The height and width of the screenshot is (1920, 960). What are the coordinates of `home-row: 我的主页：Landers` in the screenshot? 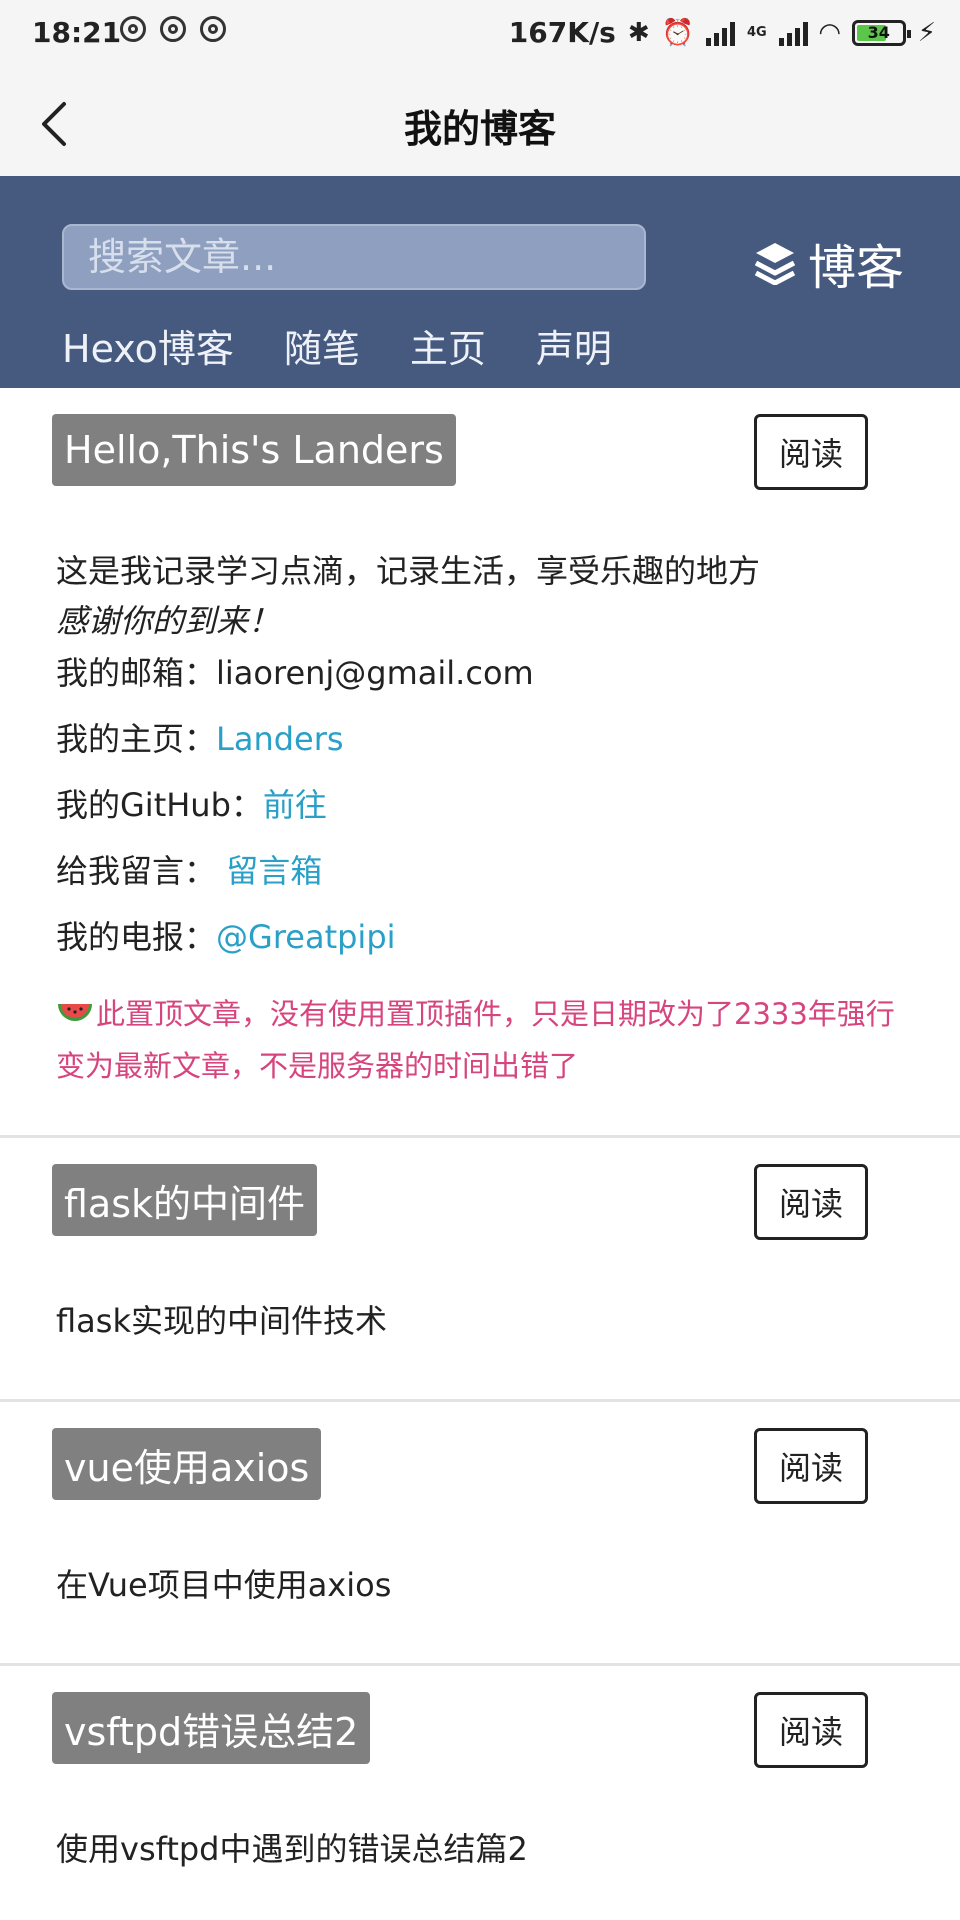 It's located at (200, 737).